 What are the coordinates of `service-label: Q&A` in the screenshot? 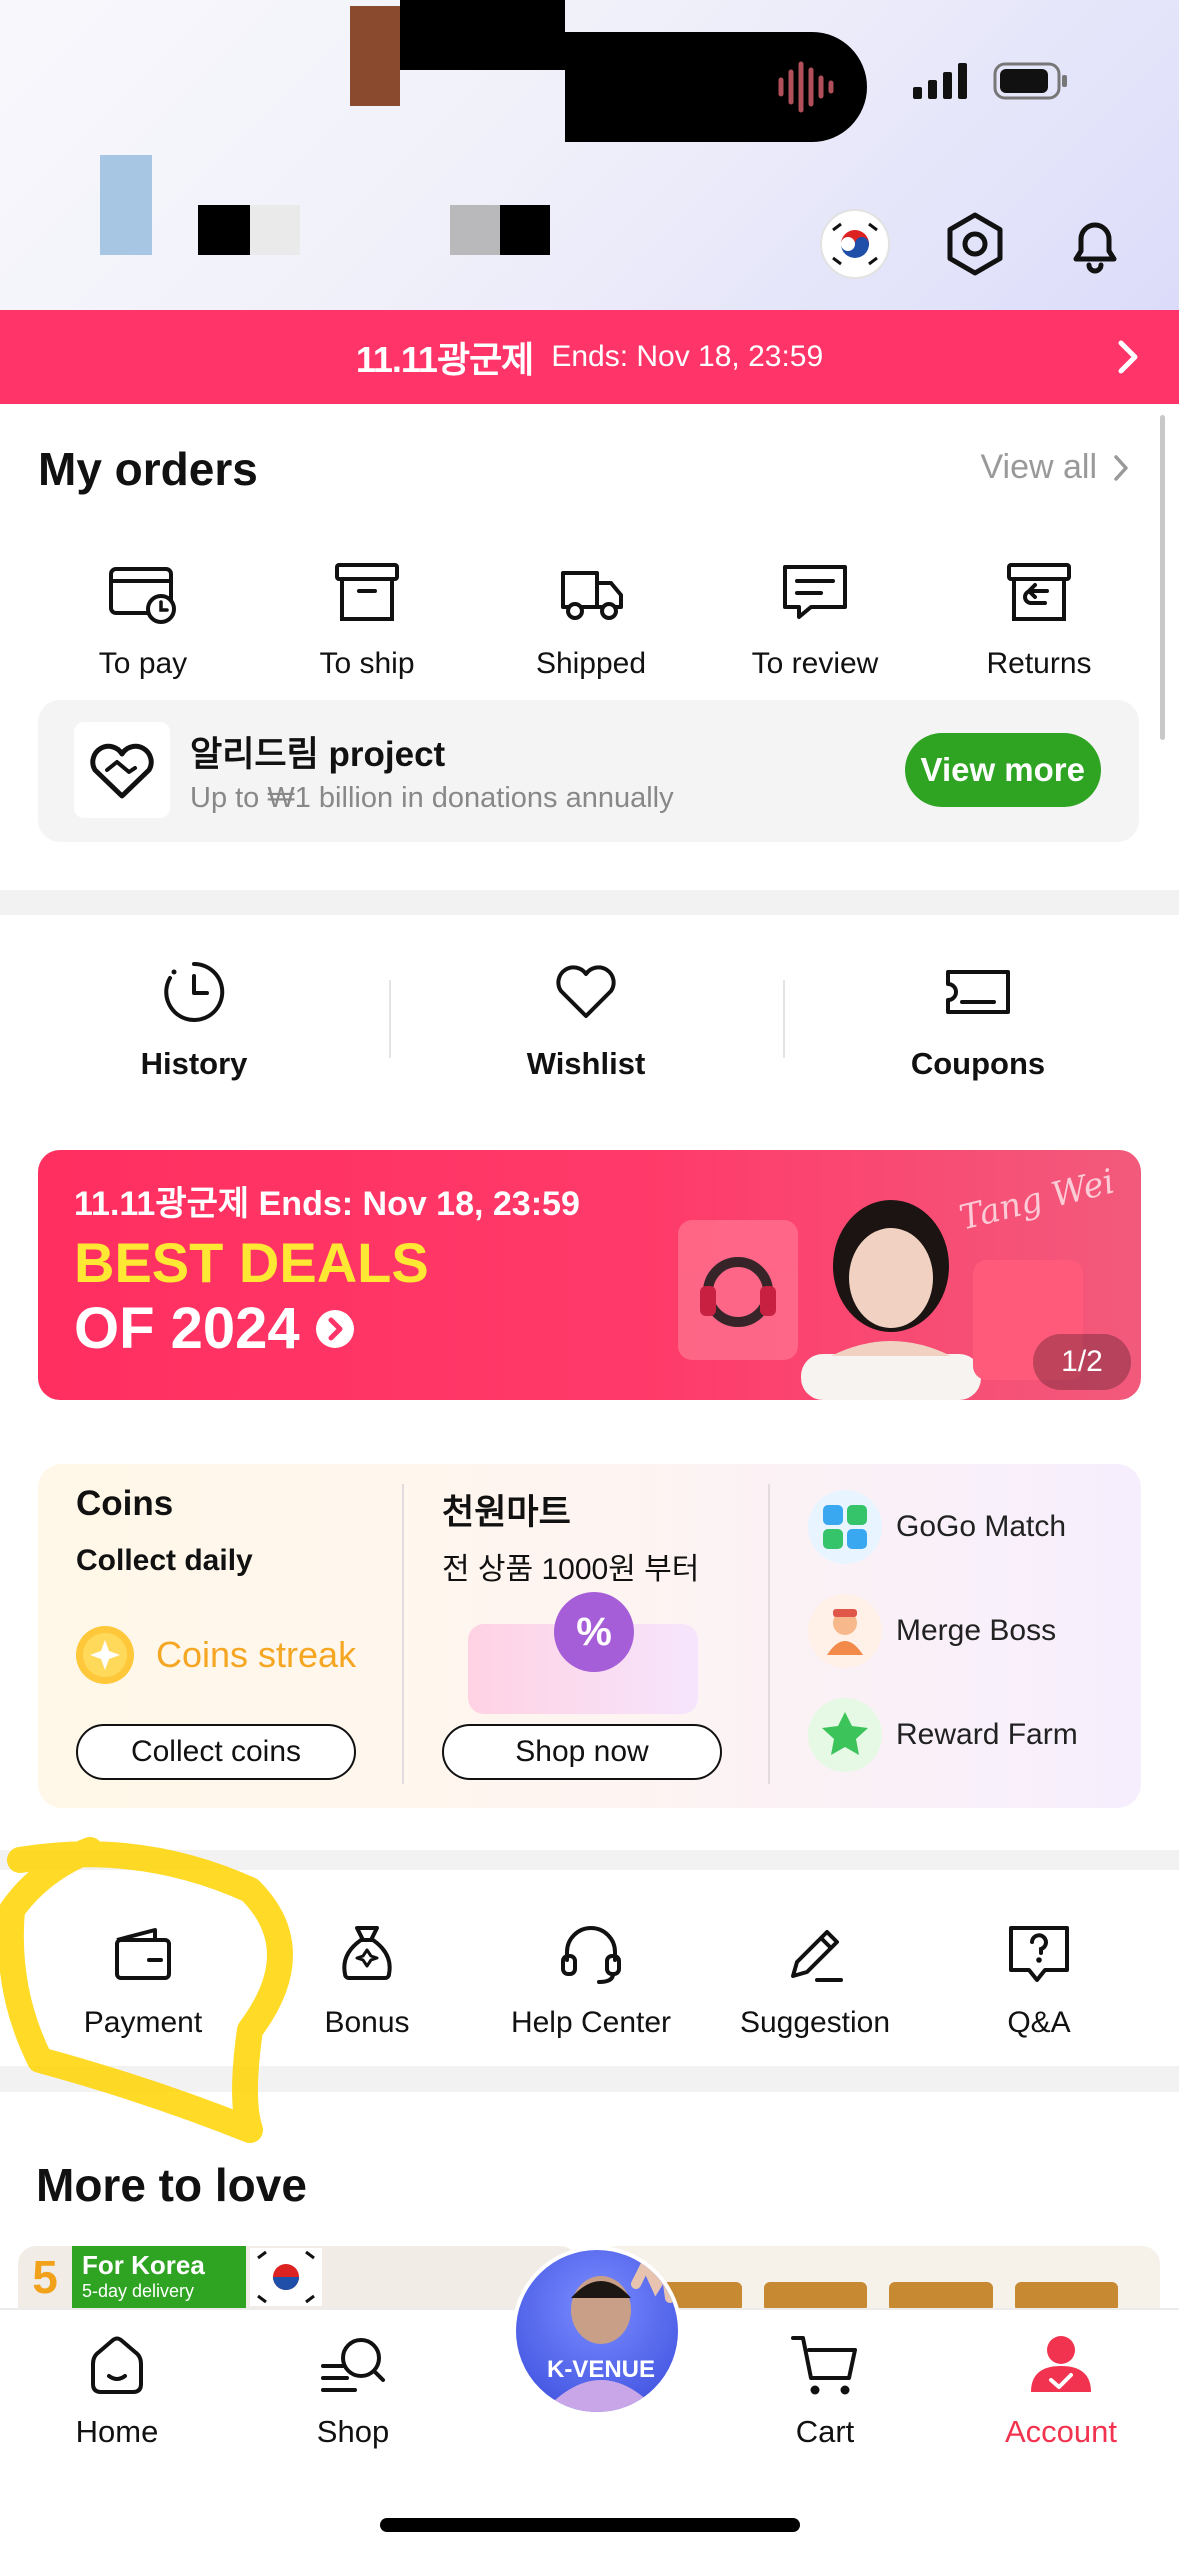 It's located at (1039, 2022).